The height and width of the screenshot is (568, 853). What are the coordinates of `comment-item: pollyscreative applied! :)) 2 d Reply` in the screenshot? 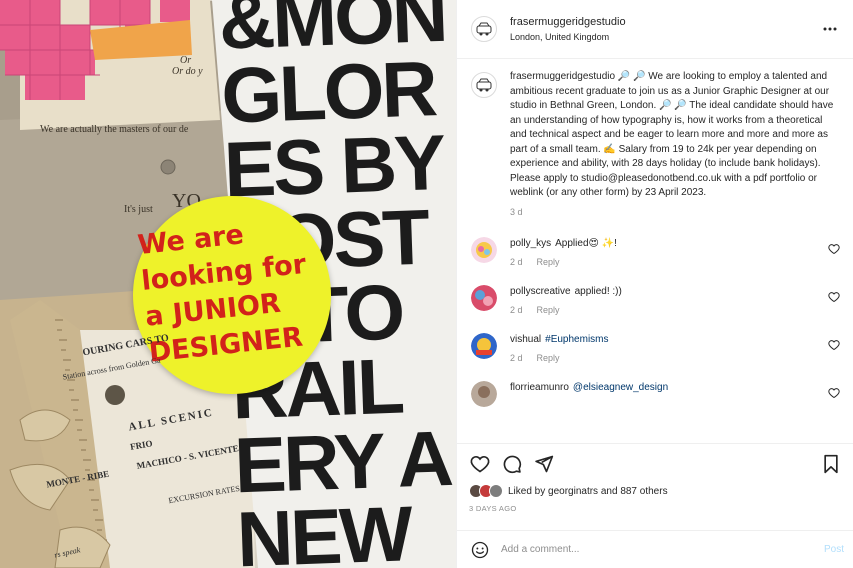 It's located at (655, 299).